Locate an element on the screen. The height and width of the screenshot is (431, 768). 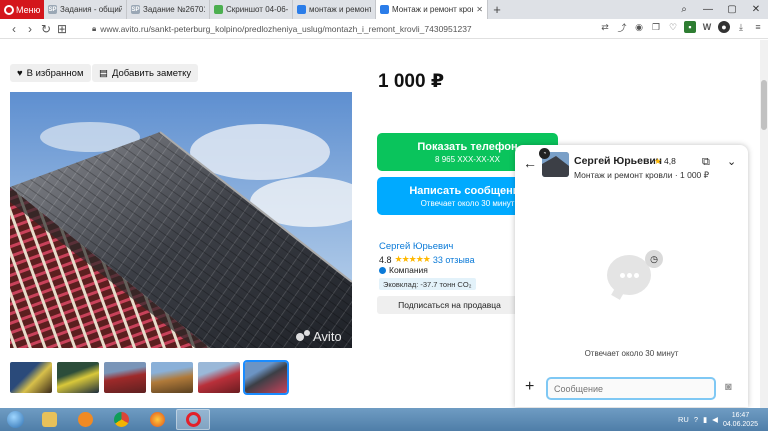
tab-title: Задание №2670142 - про is located at coordinates (174, 9).